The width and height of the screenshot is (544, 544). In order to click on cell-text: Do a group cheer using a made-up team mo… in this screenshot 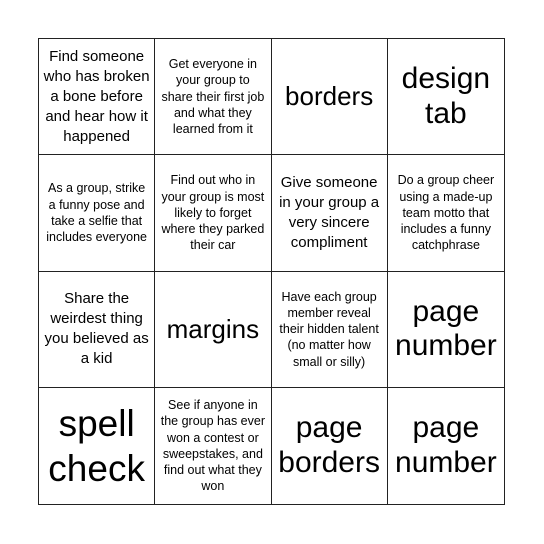, I will do `click(446, 213)`.